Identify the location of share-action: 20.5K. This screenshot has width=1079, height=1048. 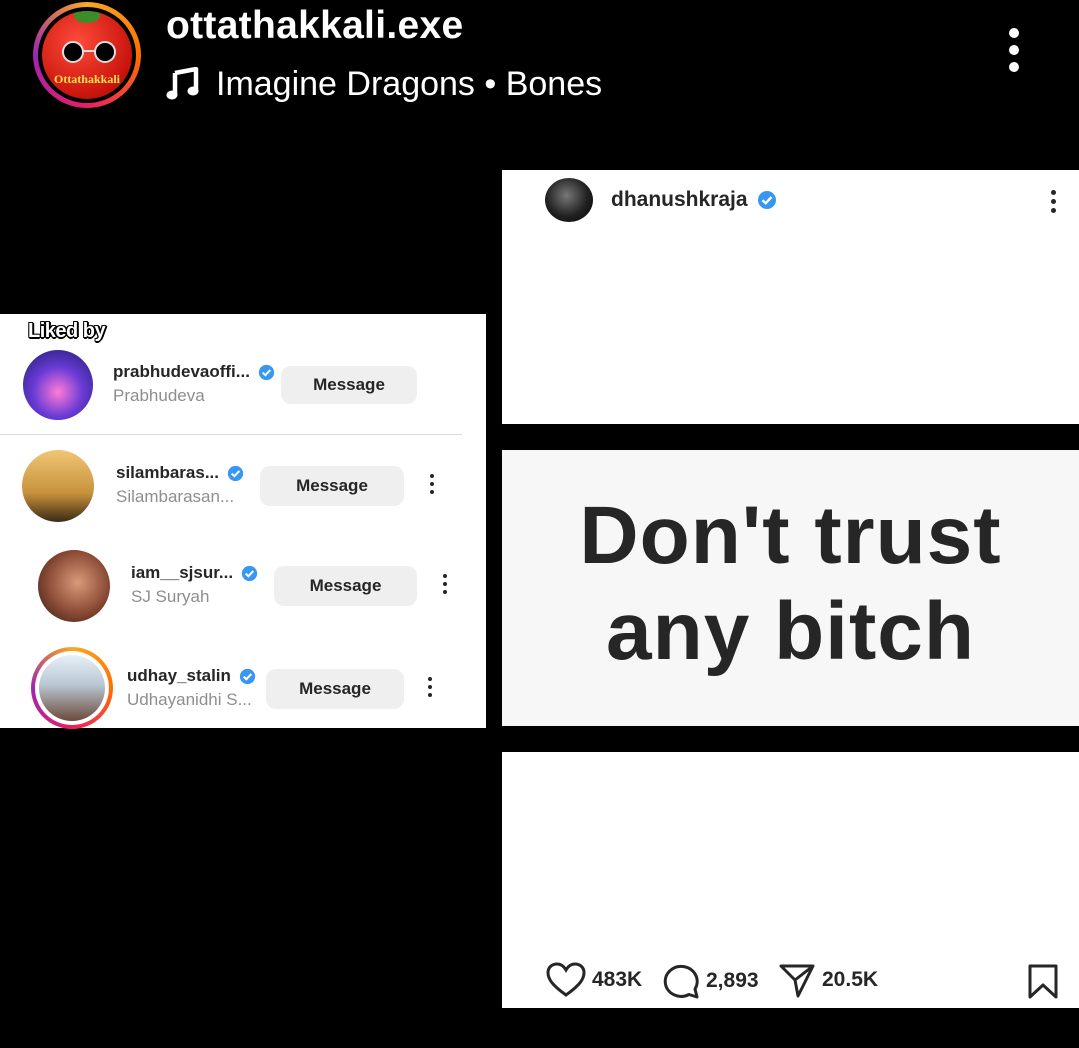
(828, 980).